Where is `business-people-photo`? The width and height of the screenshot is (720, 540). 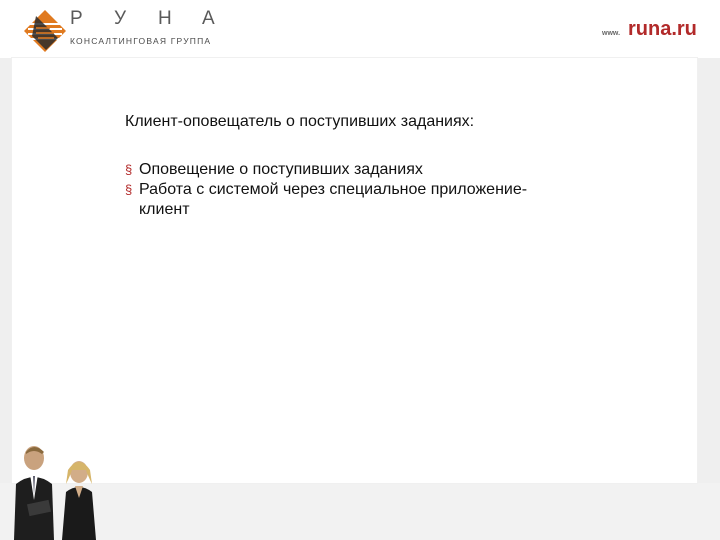
business-people-photo is located at coordinates (55, 493).